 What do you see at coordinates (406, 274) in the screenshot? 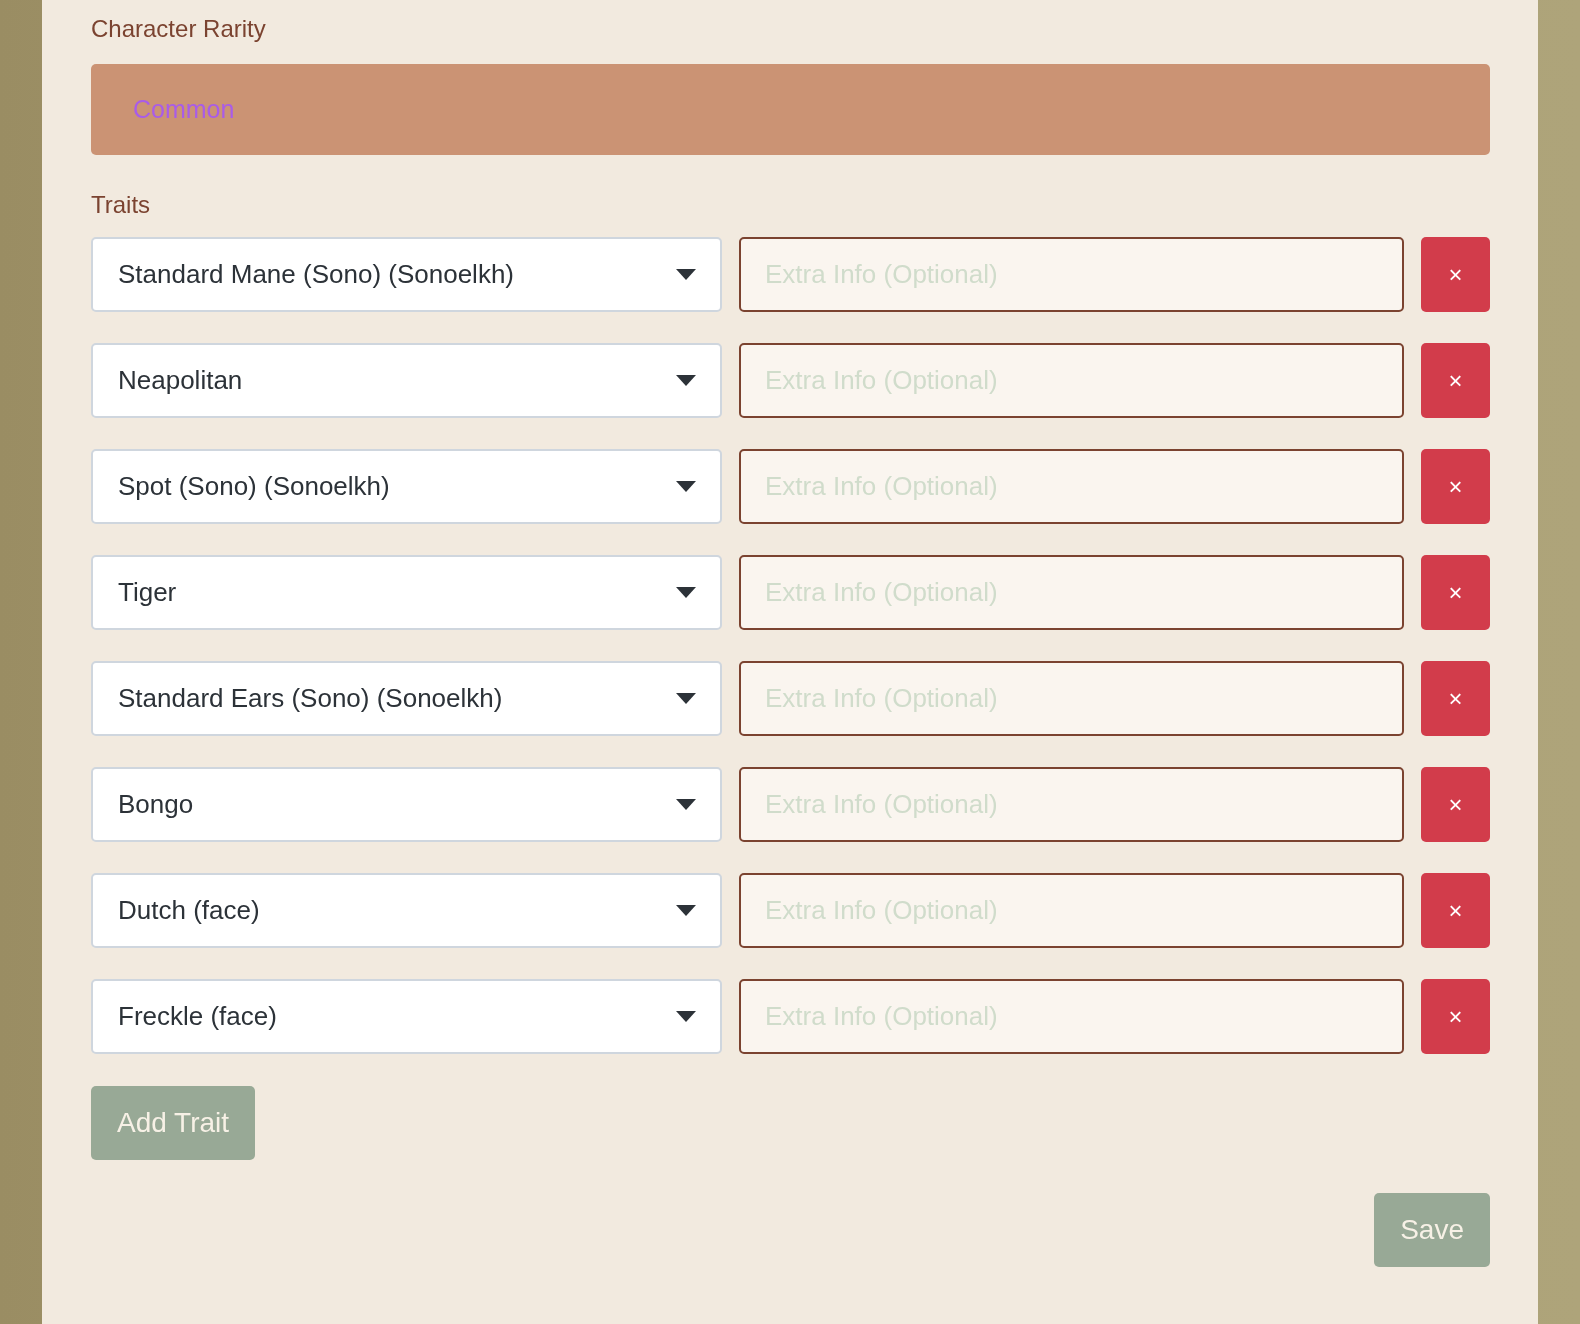
I see `trait-select: Standard Mane (Sono) (Sonoelkh)` at bounding box center [406, 274].